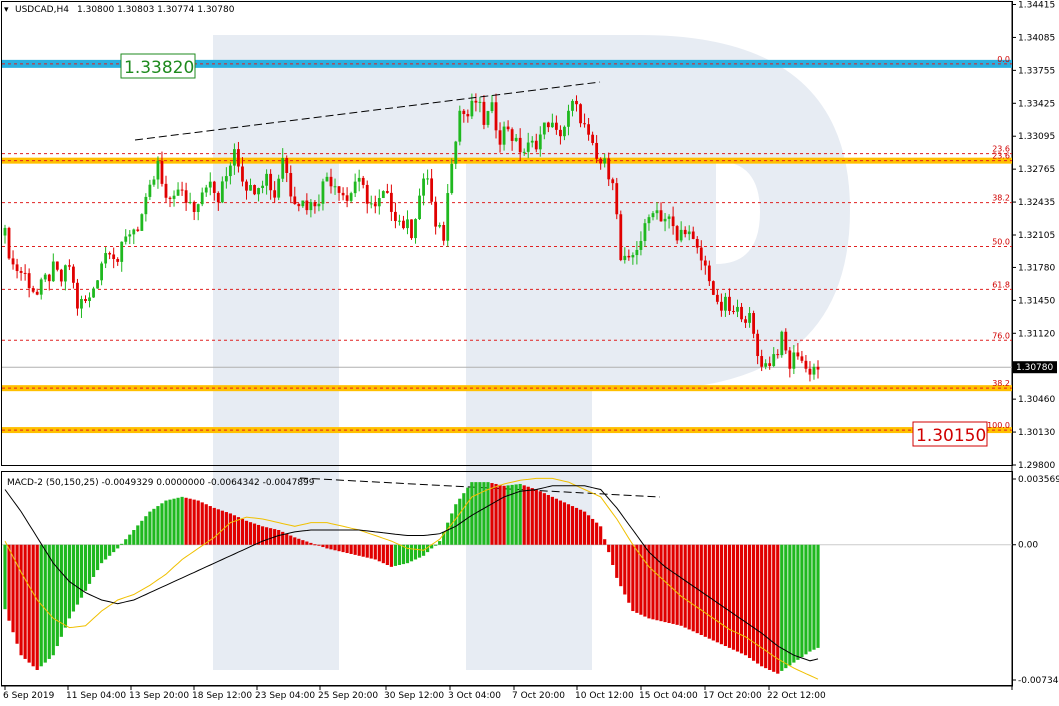 This screenshot has height=706, width=1059. I want to click on time-tick-label: 15 Oct 04:00, so click(668, 696).